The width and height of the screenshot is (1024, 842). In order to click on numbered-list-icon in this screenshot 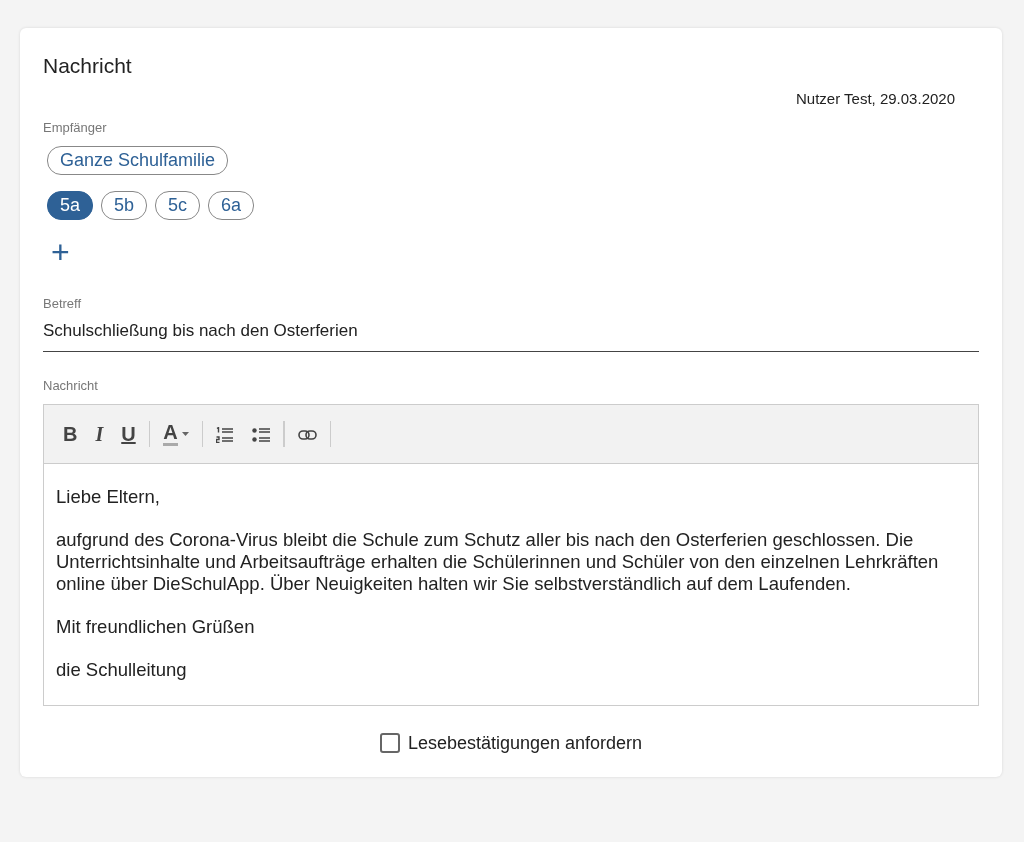, I will do `click(225, 435)`.